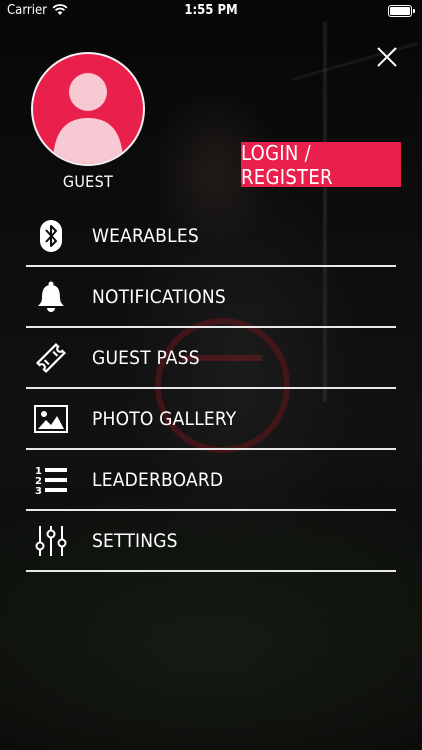  What do you see at coordinates (51, 297) in the screenshot?
I see `bell-icon` at bounding box center [51, 297].